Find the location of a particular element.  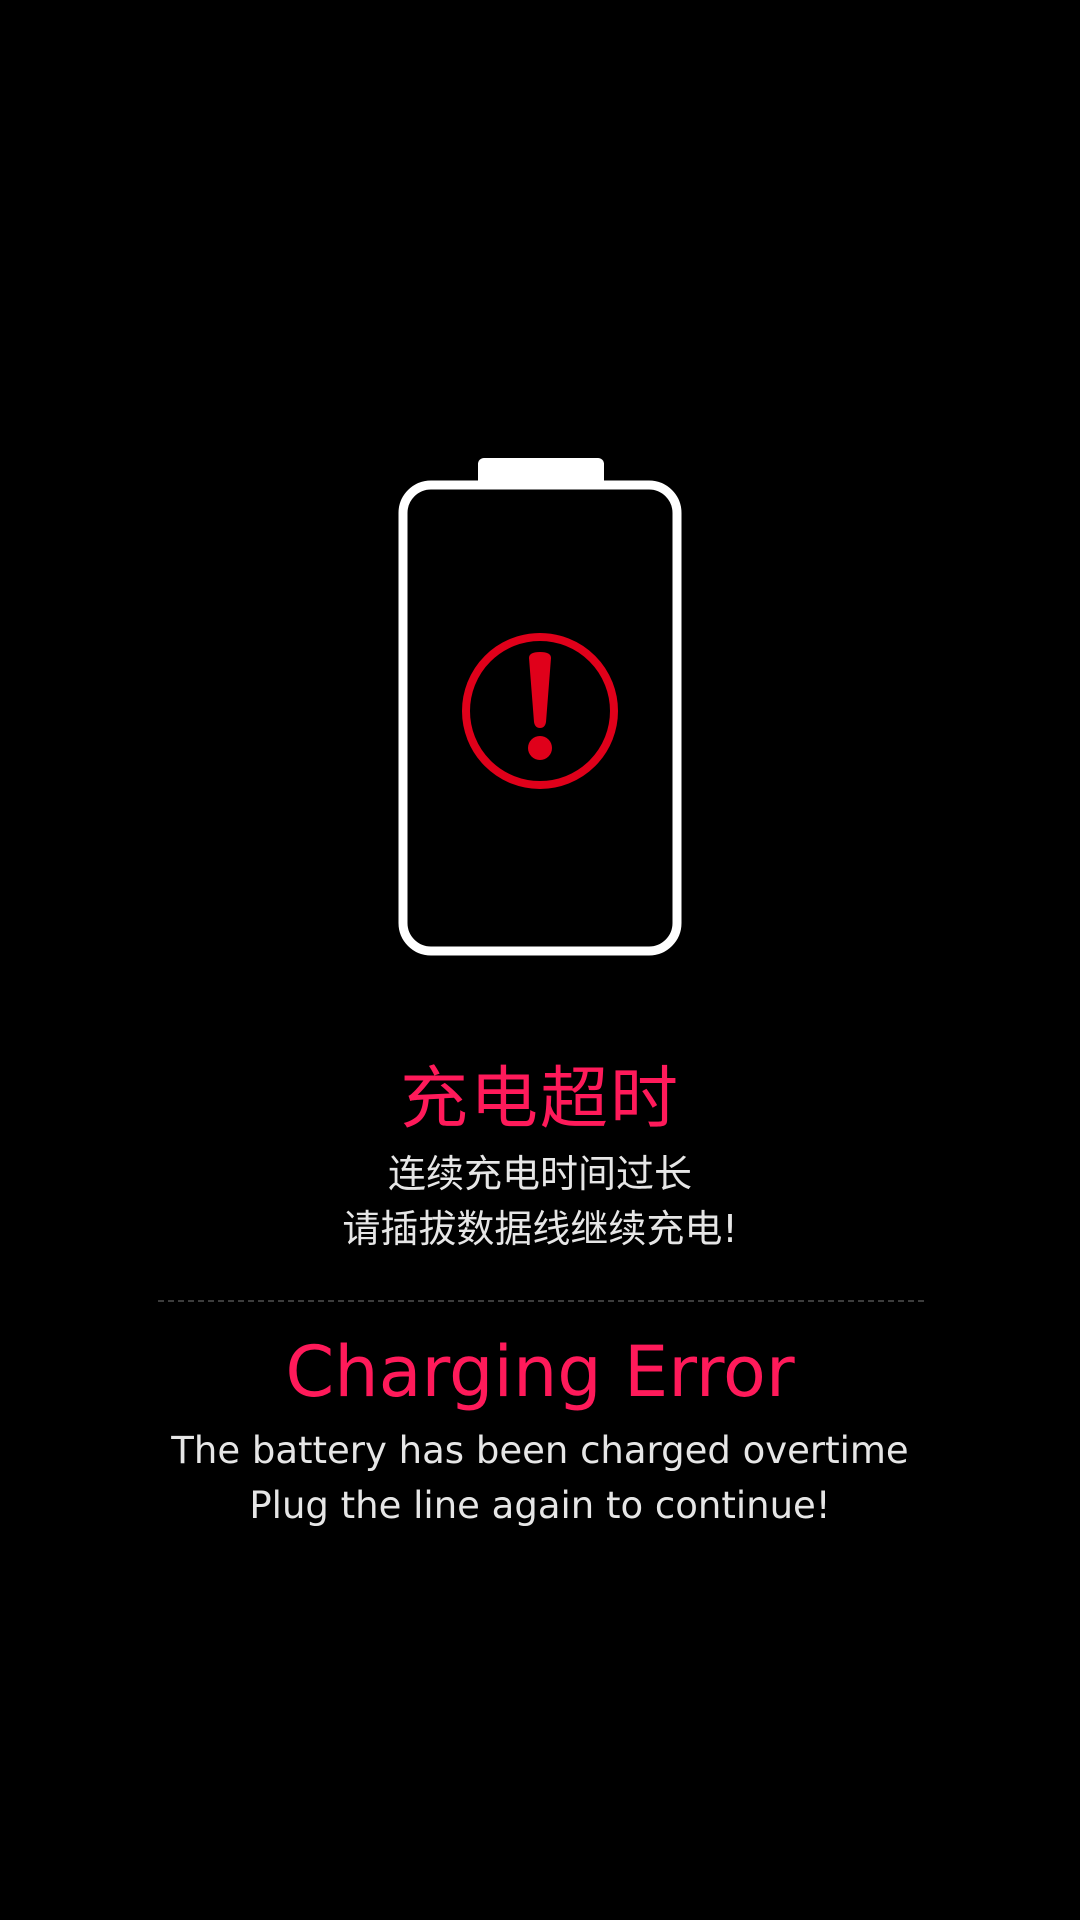

en-error-message-line-1: The battery has been charged overtime is located at coordinates (540, 1450).